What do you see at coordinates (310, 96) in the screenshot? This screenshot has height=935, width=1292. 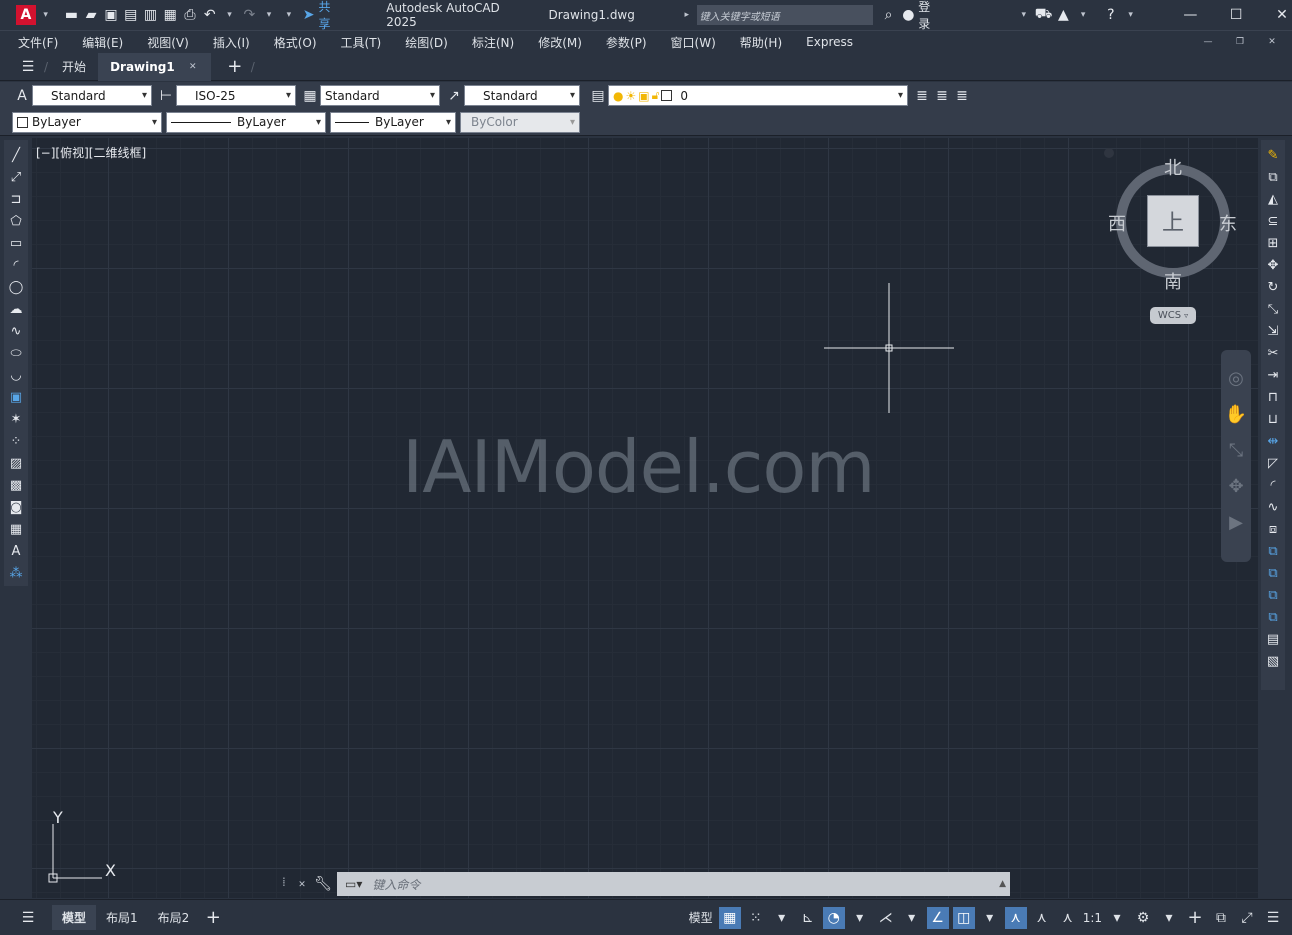 I see `table-style-icon: ▦` at bounding box center [310, 96].